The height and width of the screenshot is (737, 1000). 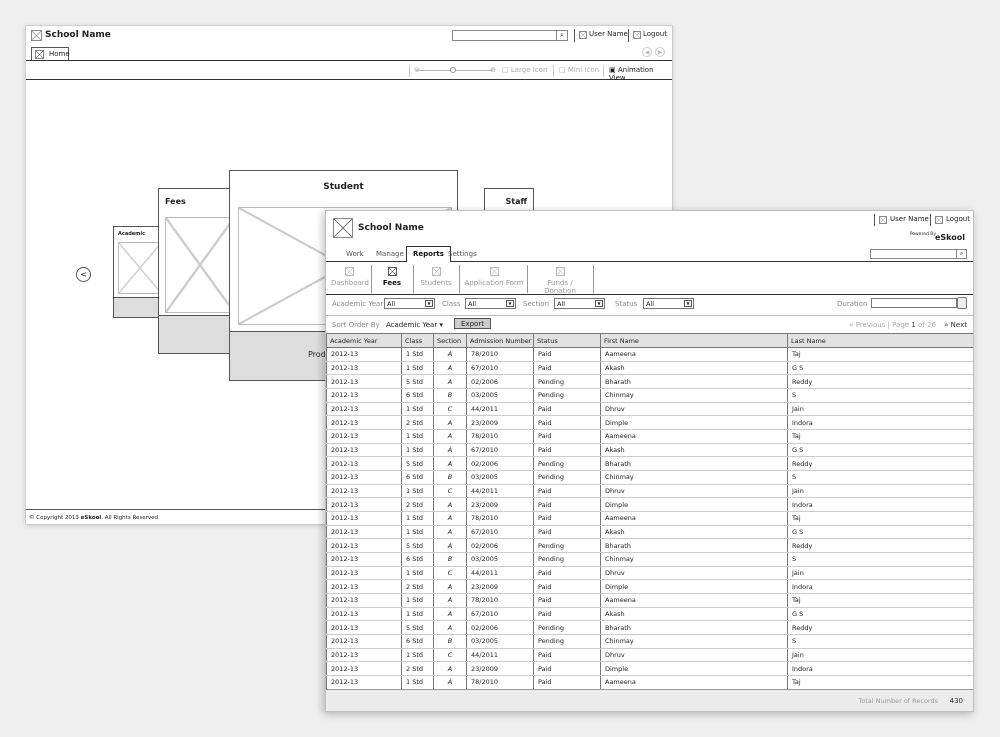 What do you see at coordinates (417, 340) in the screenshot?
I see `column-header-class: Class` at bounding box center [417, 340].